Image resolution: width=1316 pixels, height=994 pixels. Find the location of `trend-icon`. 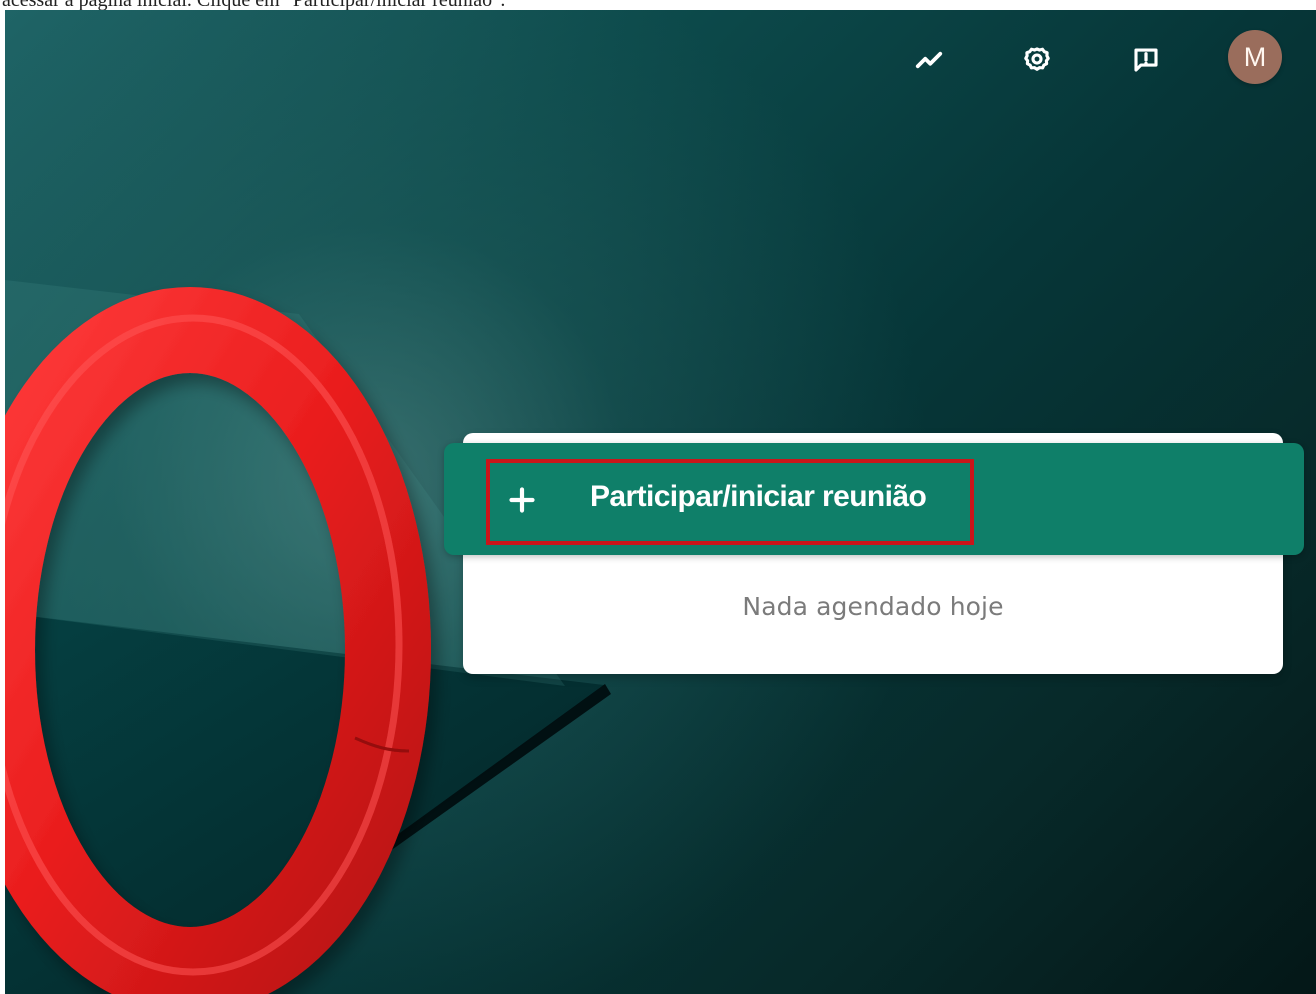

trend-icon is located at coordinates (929, 60).